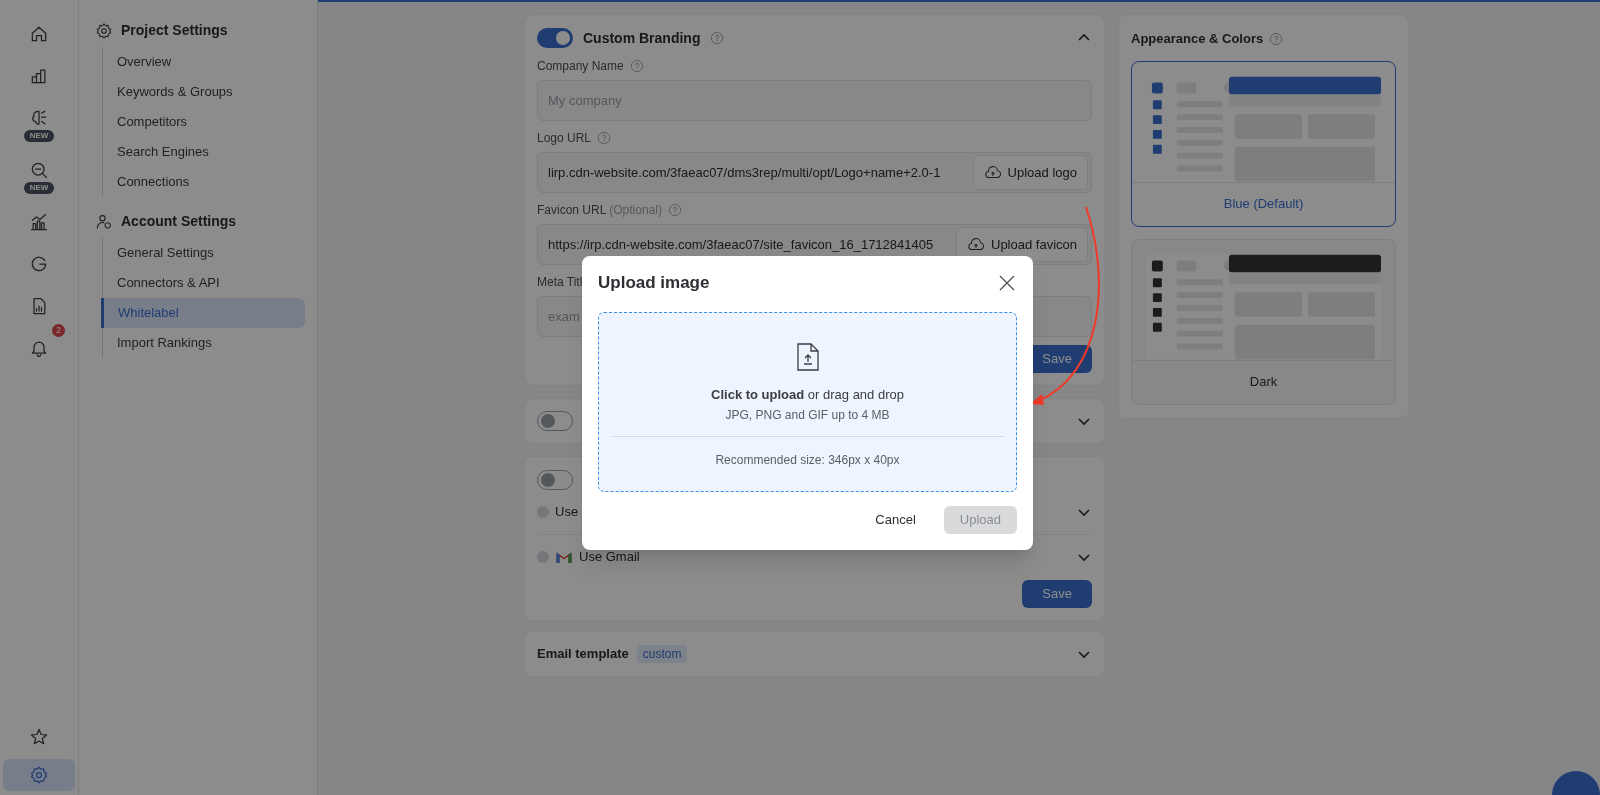  I want to click on field-label: Meta Titl, so click(560, 282).